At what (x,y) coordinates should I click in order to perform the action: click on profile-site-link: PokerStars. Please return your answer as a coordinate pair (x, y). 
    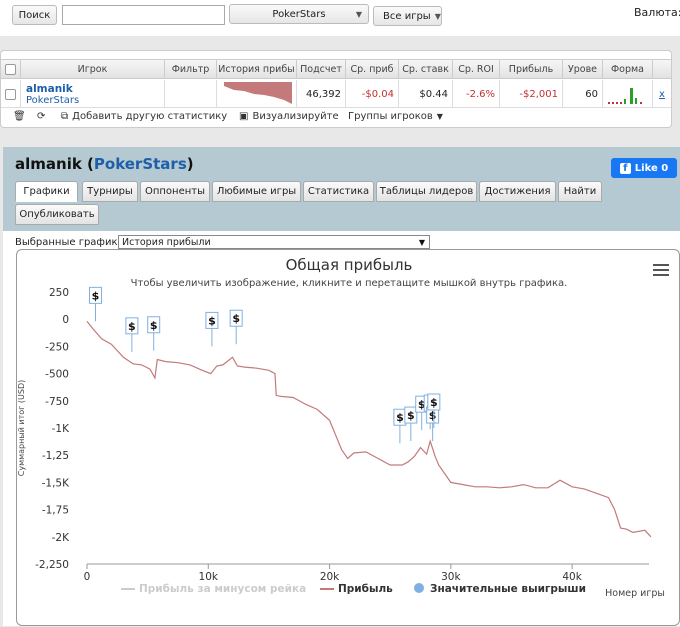
    Looking at the image, I should click on (140, 164).